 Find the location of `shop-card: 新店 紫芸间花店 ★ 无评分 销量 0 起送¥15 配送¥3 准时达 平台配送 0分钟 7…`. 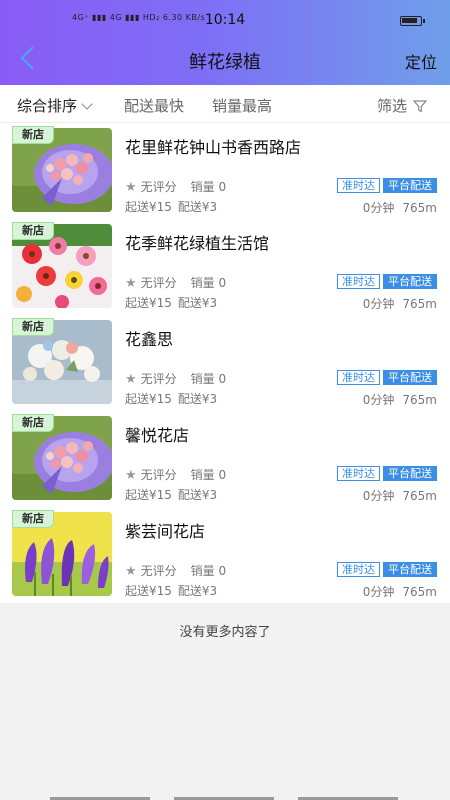

shop-card: 新店 紫芸间花店 ★ 无评分 销量 0 起送¥15 配送¥3 准时达 平台配送 0分钟 7… is located at coordinates (225, 555).